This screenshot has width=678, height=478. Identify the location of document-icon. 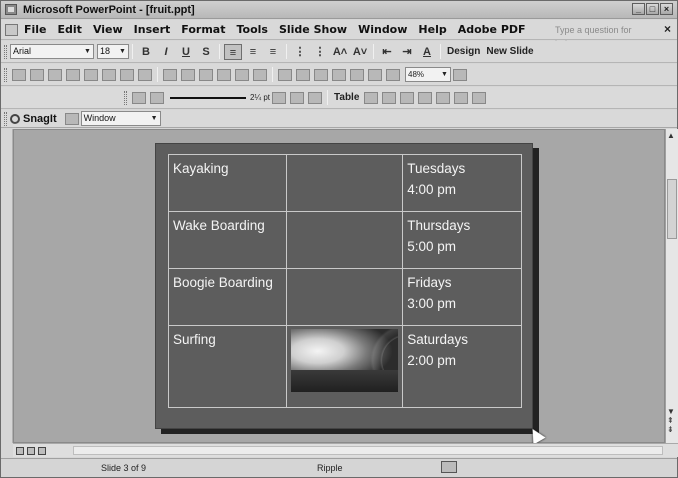
(11, 29).